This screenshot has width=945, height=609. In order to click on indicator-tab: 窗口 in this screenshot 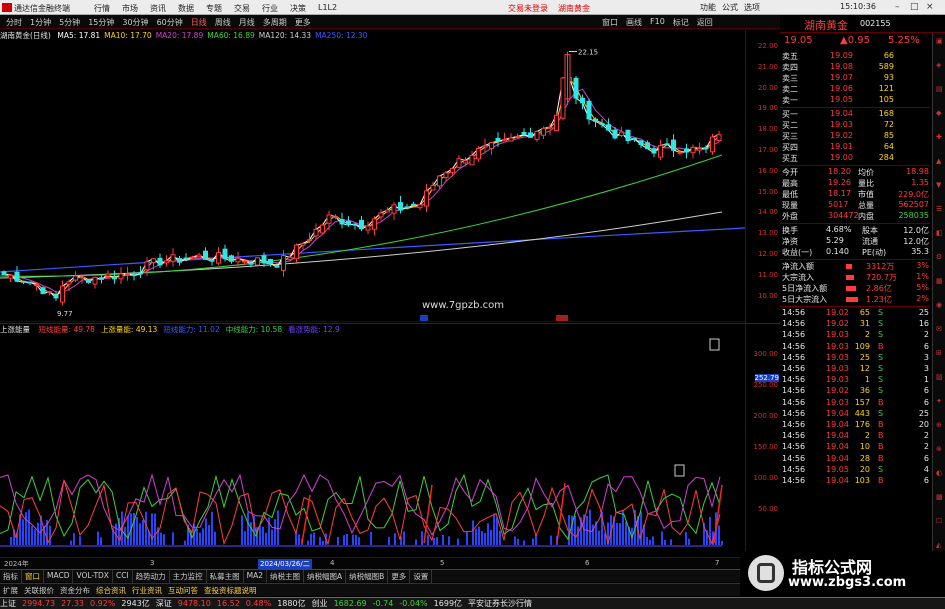, I will do `click(33, 576)`.